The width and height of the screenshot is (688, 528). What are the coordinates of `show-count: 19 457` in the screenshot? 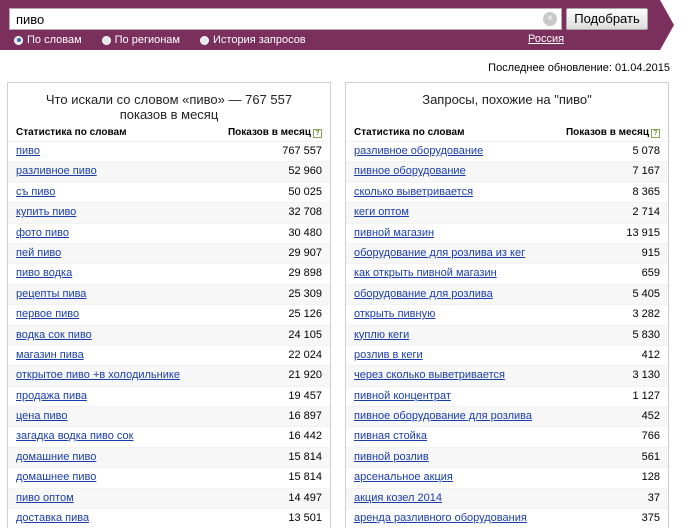 It's located at (305, 395).